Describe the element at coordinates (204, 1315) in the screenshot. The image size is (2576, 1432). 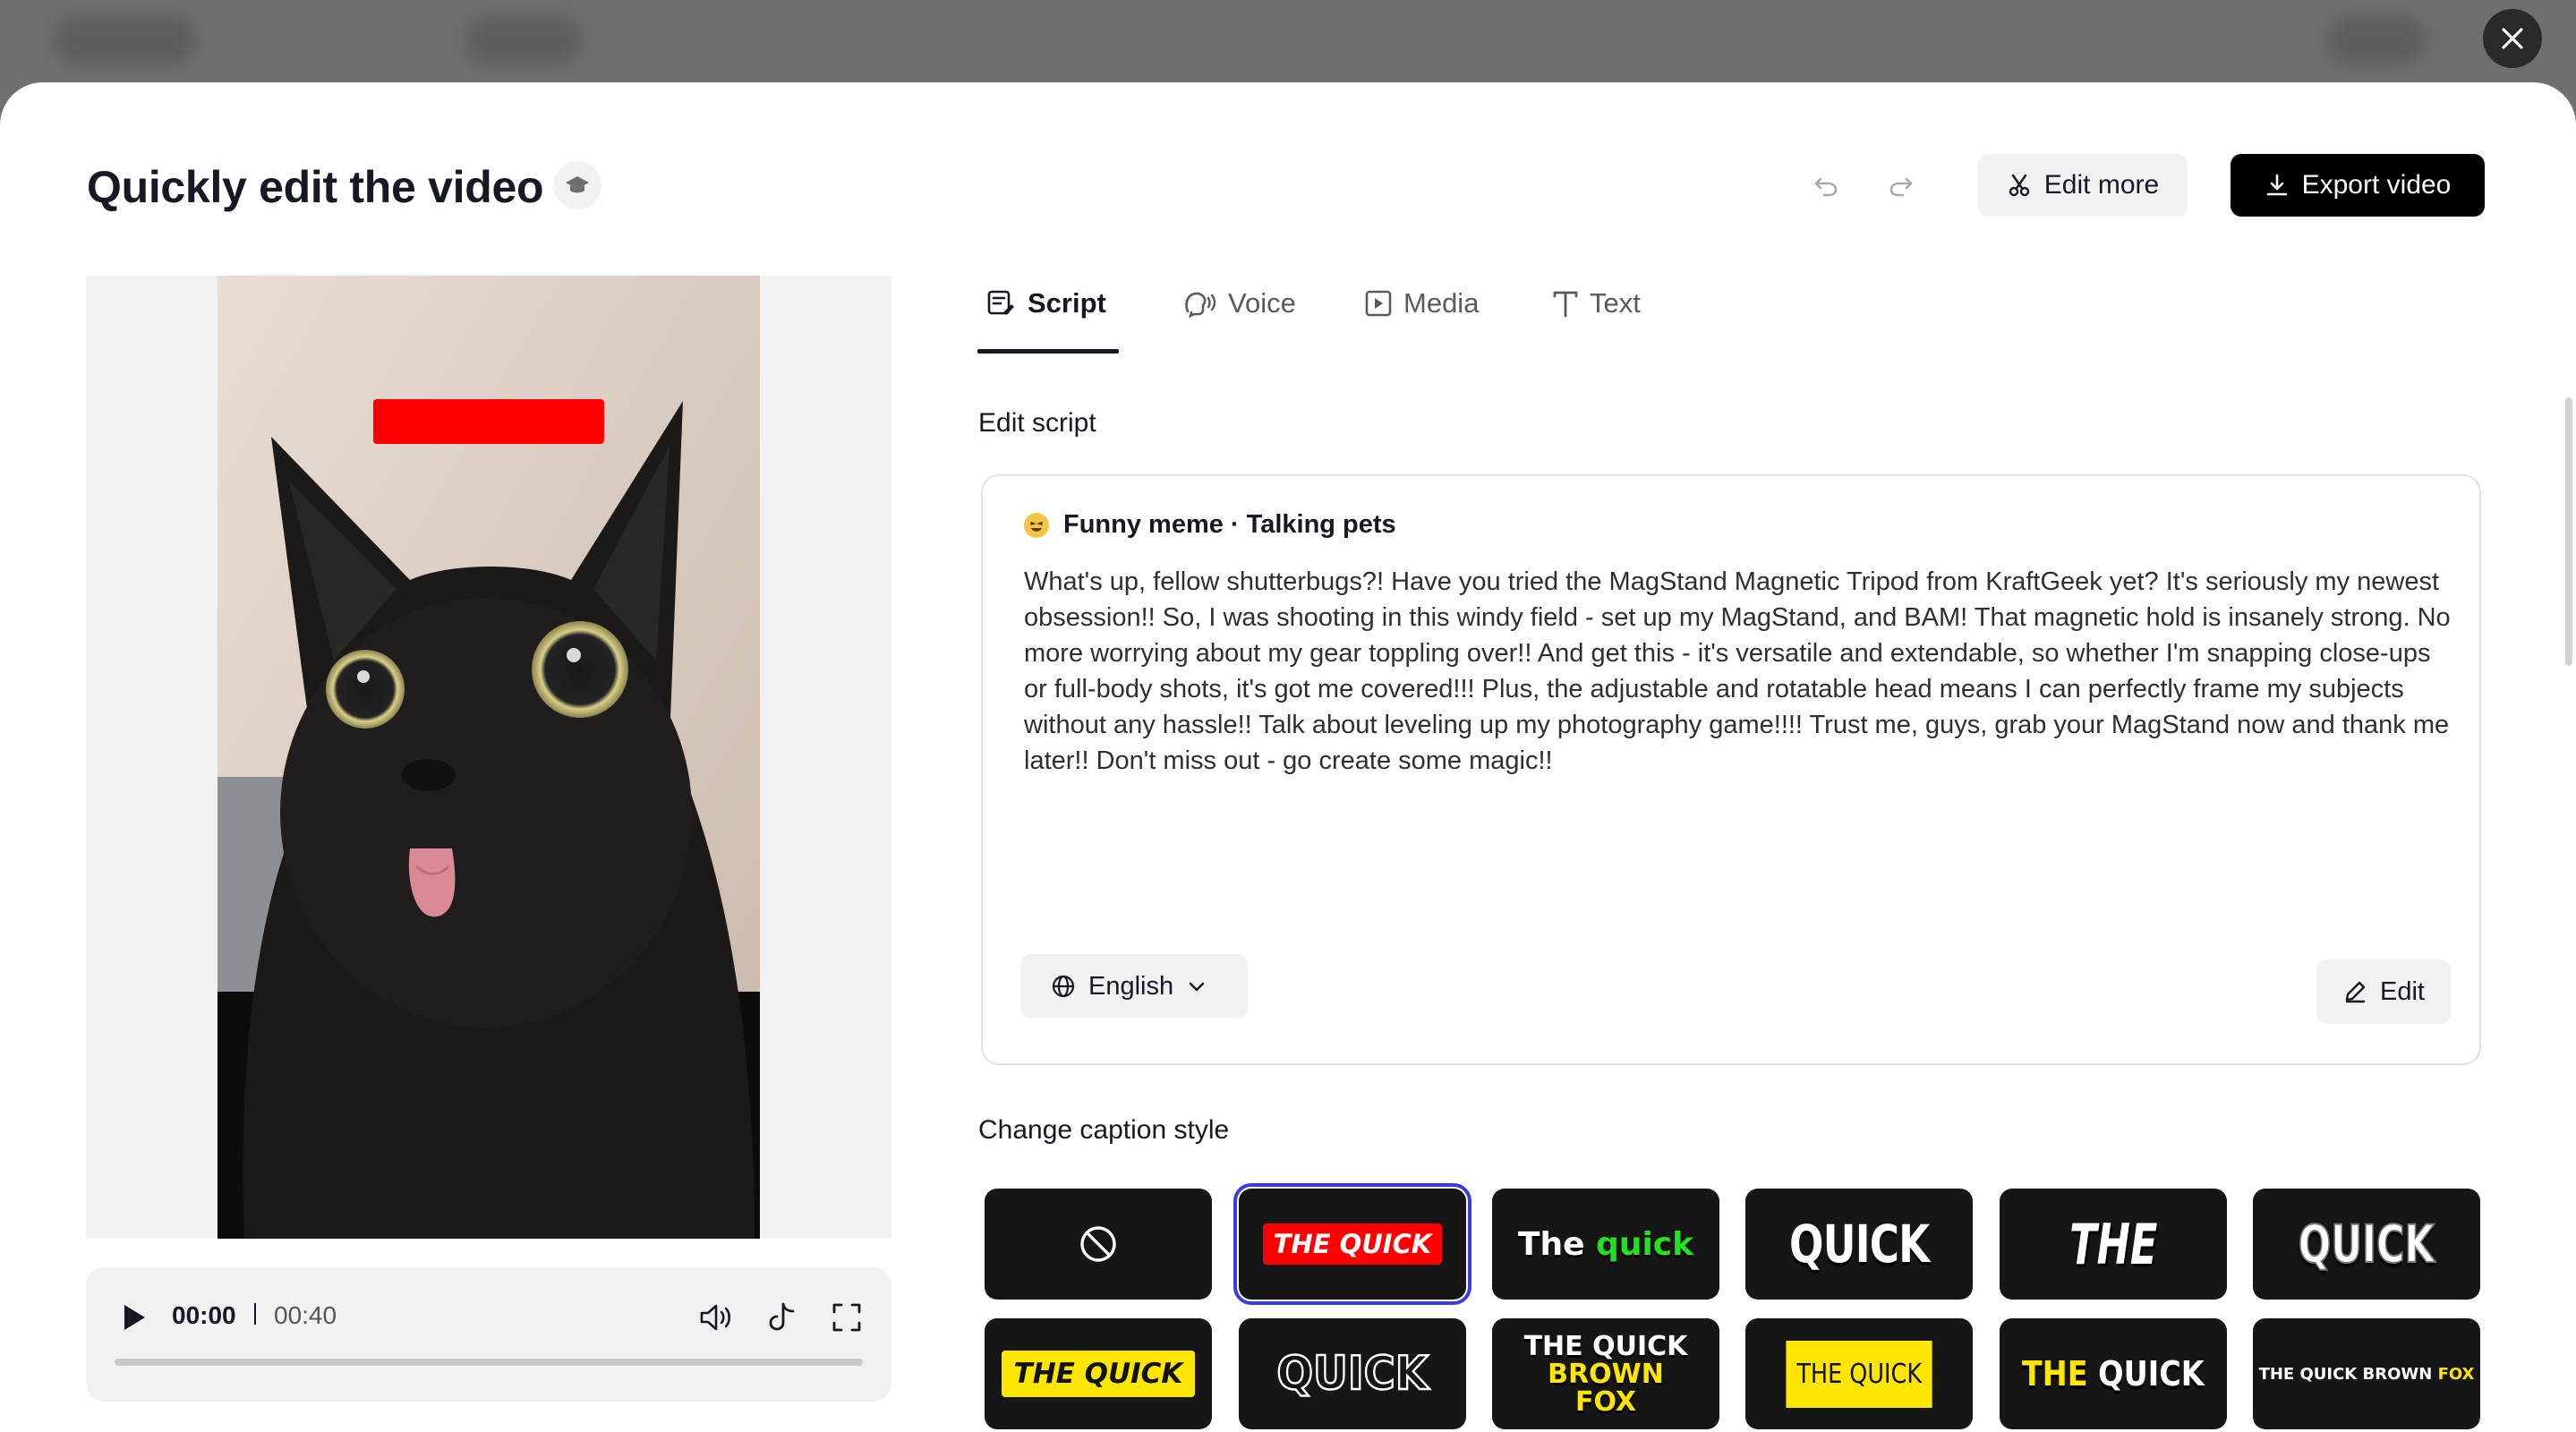
I see `current-time: 00:00` at that location.